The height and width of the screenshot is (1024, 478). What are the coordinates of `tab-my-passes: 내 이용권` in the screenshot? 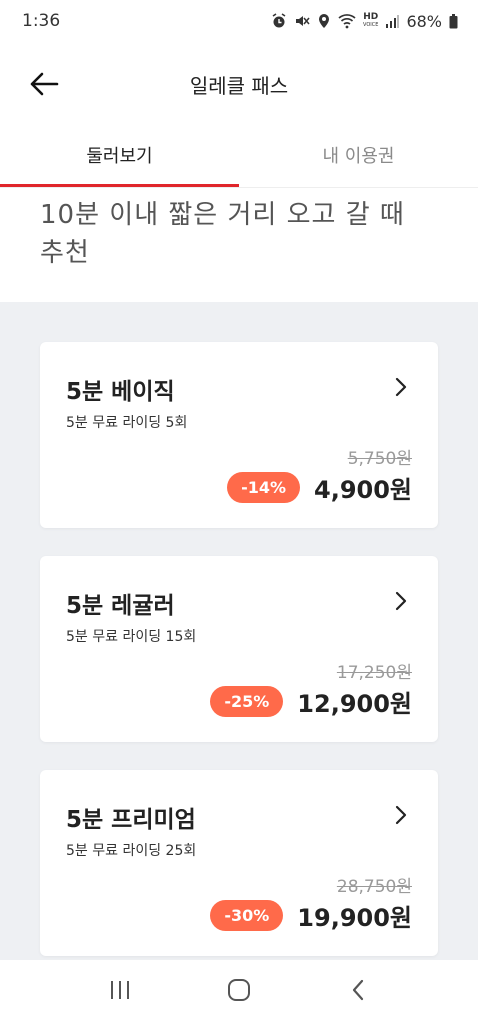 It's located at (358, 161).